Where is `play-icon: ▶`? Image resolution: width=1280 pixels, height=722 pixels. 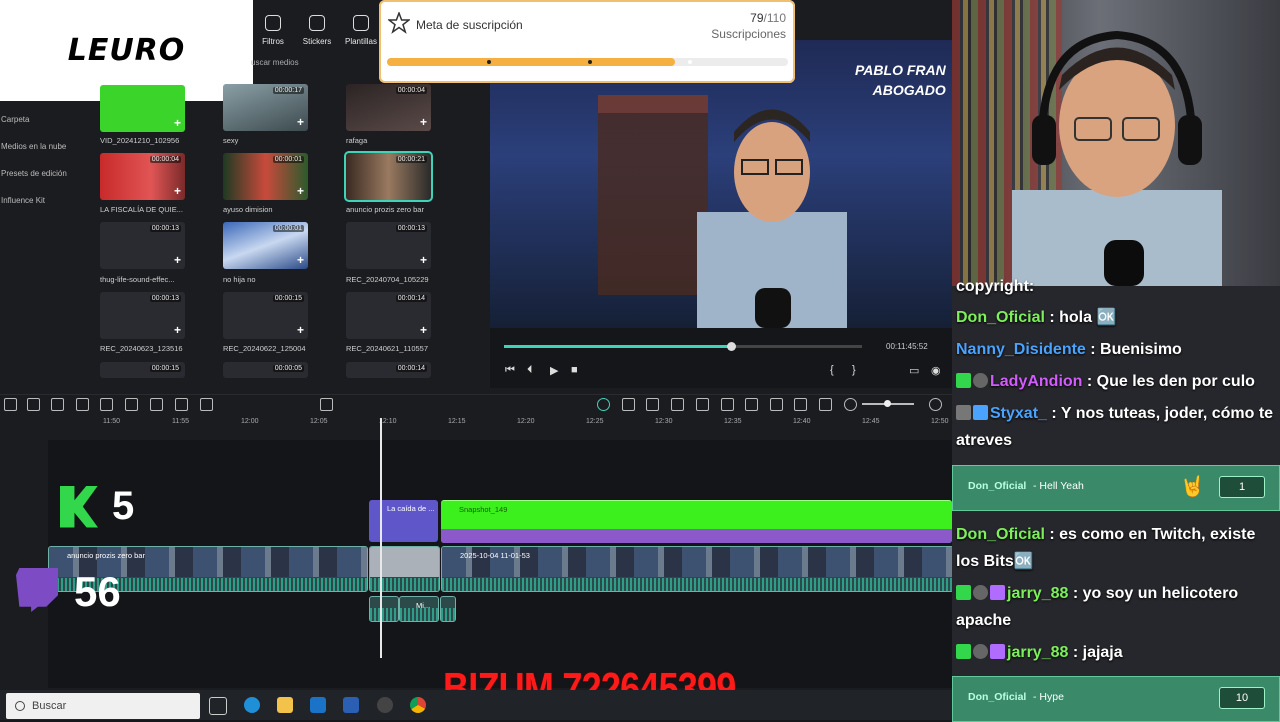 play-icon: ▶ is located at coordinates (554, 370).